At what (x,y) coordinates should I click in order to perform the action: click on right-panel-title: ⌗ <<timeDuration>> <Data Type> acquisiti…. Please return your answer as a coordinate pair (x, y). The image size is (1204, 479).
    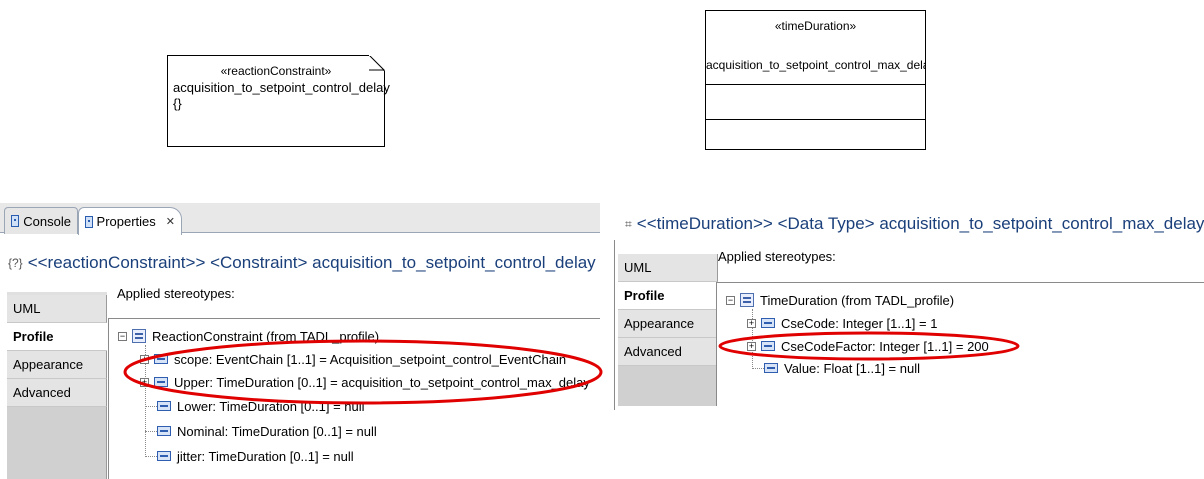
    Looking at the image, I should click on (914, 224).